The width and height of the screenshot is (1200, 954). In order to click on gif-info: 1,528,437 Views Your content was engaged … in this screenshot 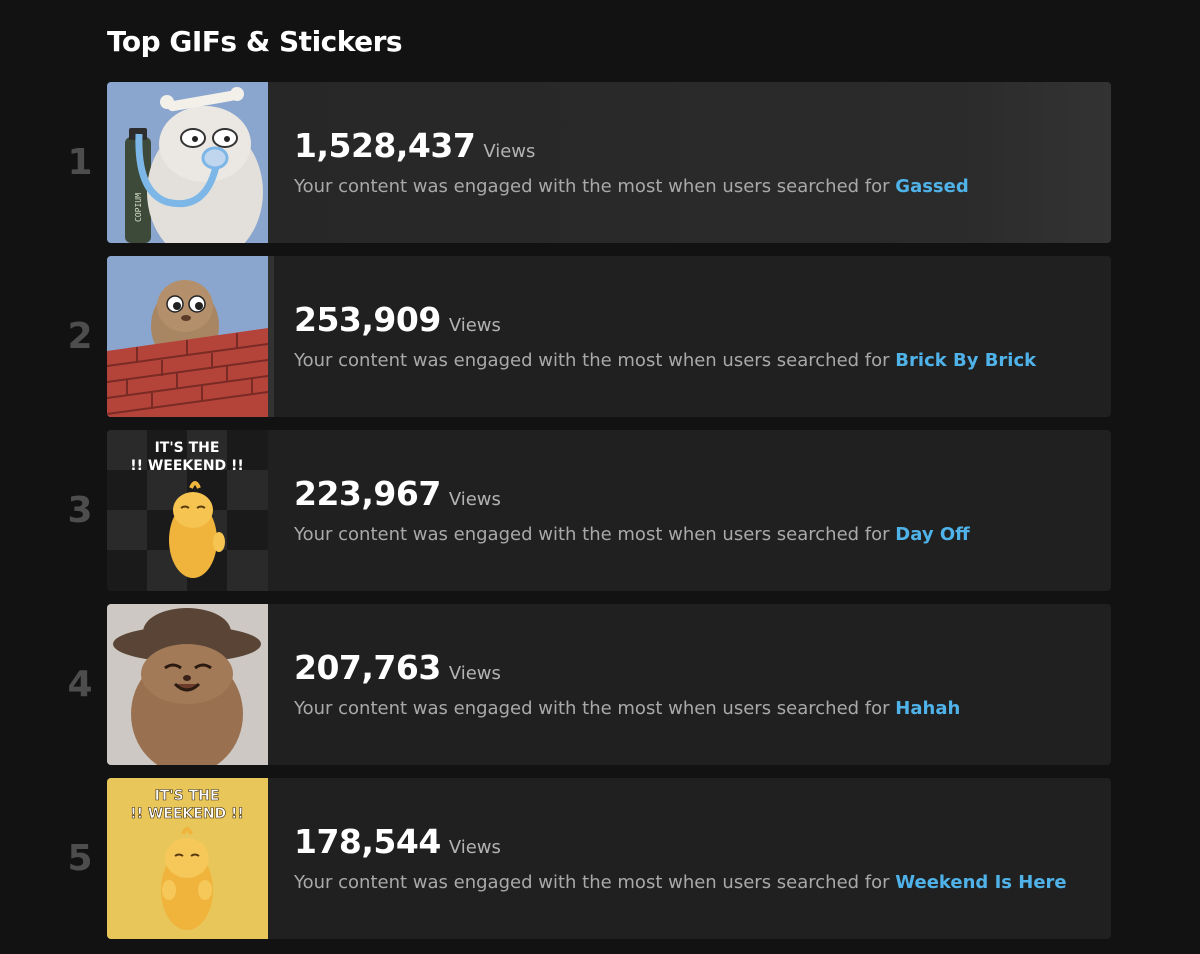, I will do `click(692, 161)`.